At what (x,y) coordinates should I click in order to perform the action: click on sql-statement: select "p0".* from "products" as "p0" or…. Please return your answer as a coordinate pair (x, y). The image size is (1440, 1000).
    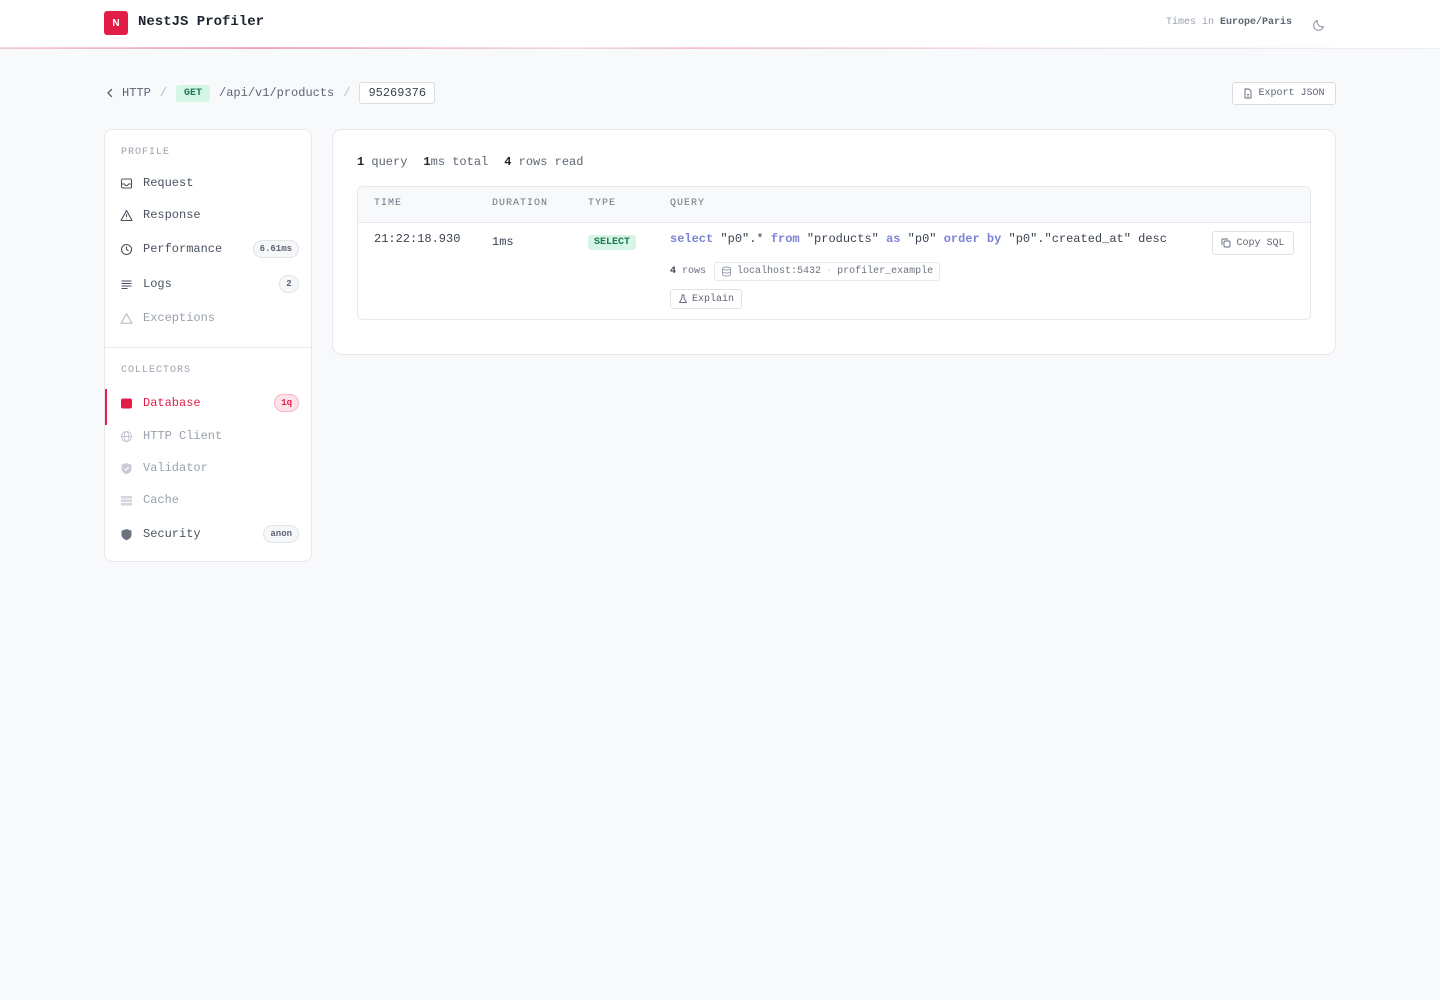
    Looking at the image, I should click on (918, 239).